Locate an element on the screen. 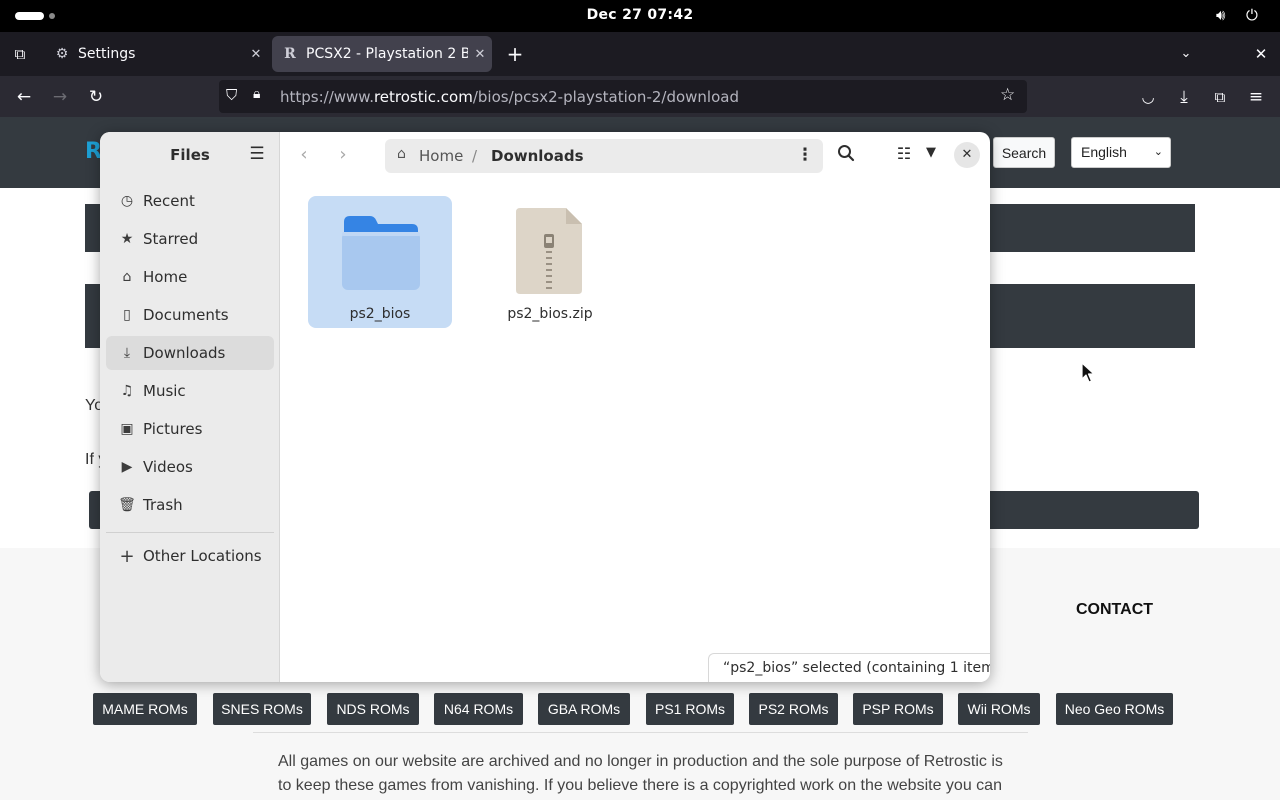  sidebar-item-label: Home is located at coordinates (165, 277).